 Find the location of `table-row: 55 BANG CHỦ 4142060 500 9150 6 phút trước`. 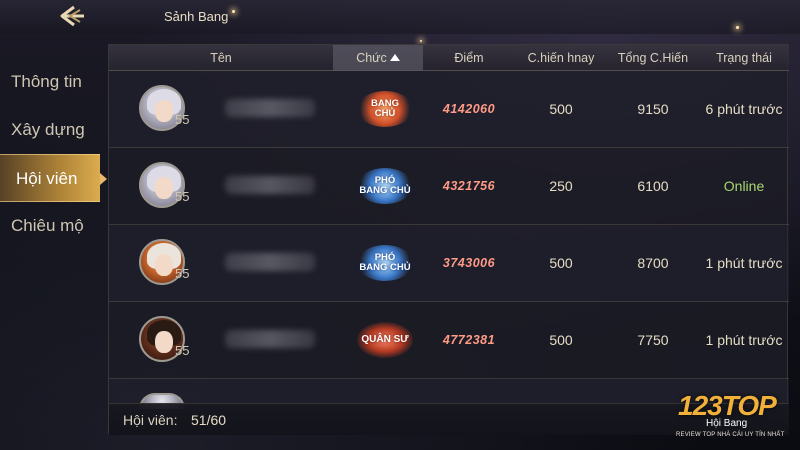

table-row: 55 BANG CHỦ 4142060 500 9150 6 phút trước is located at coordinates (449, 109).